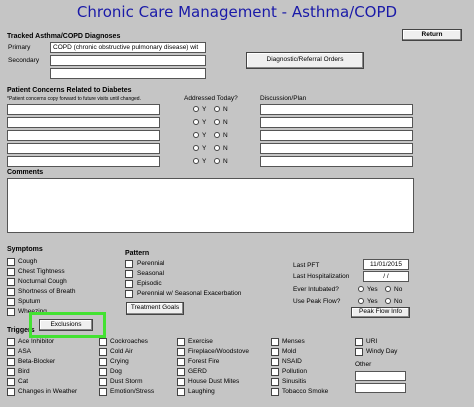  What do you see at coordinates (218, 351) in the screenshot?
I see `trigger-label: Fireplace/Woodstove` at bounding box center [218, 351].